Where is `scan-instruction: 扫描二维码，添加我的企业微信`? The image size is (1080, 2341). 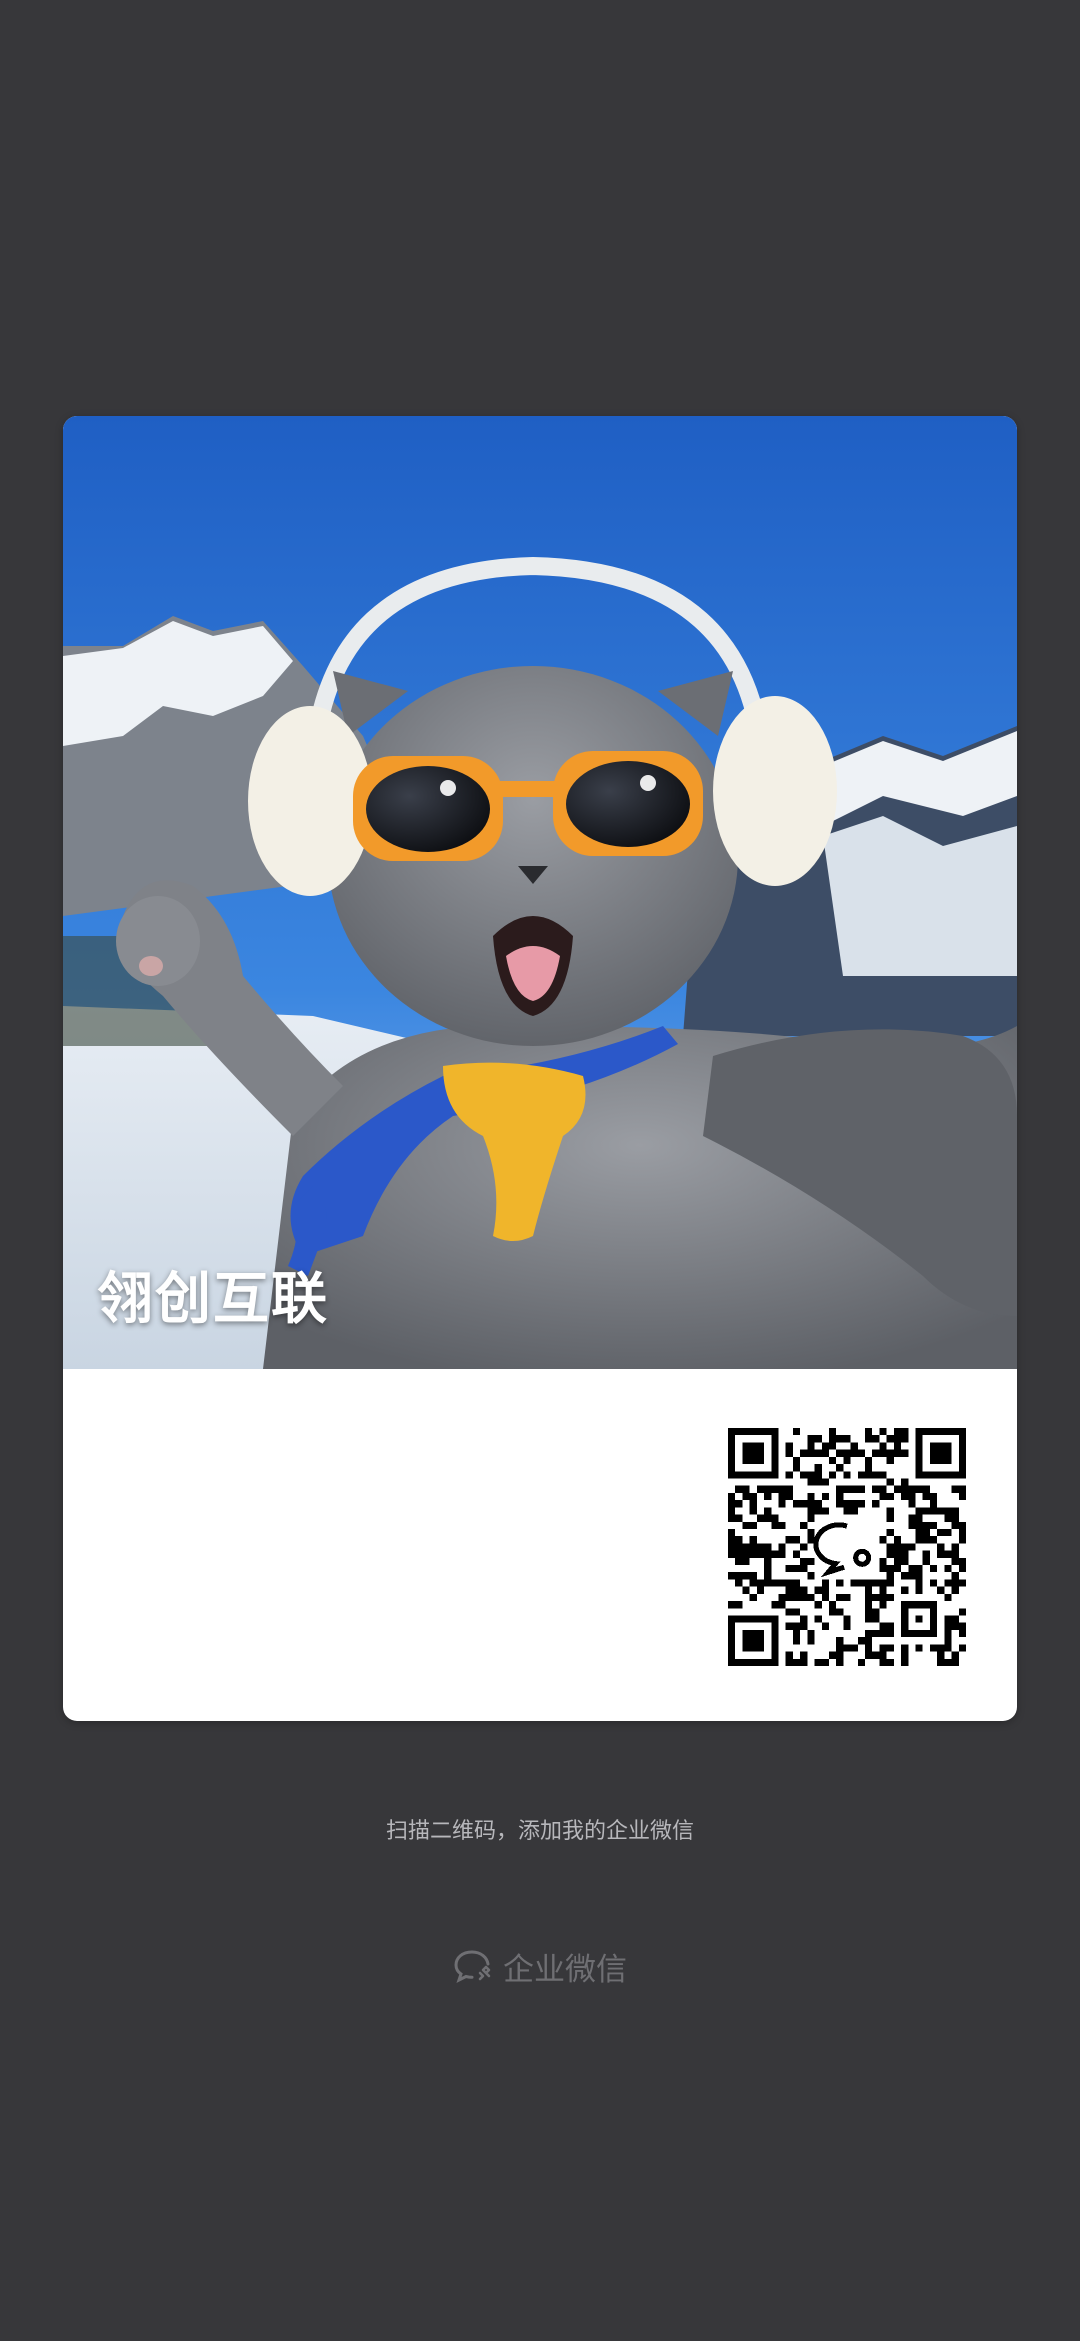 scan-instruction: 扫描二维码，添加我的企业微信 is located at coordinates (539, 1831).